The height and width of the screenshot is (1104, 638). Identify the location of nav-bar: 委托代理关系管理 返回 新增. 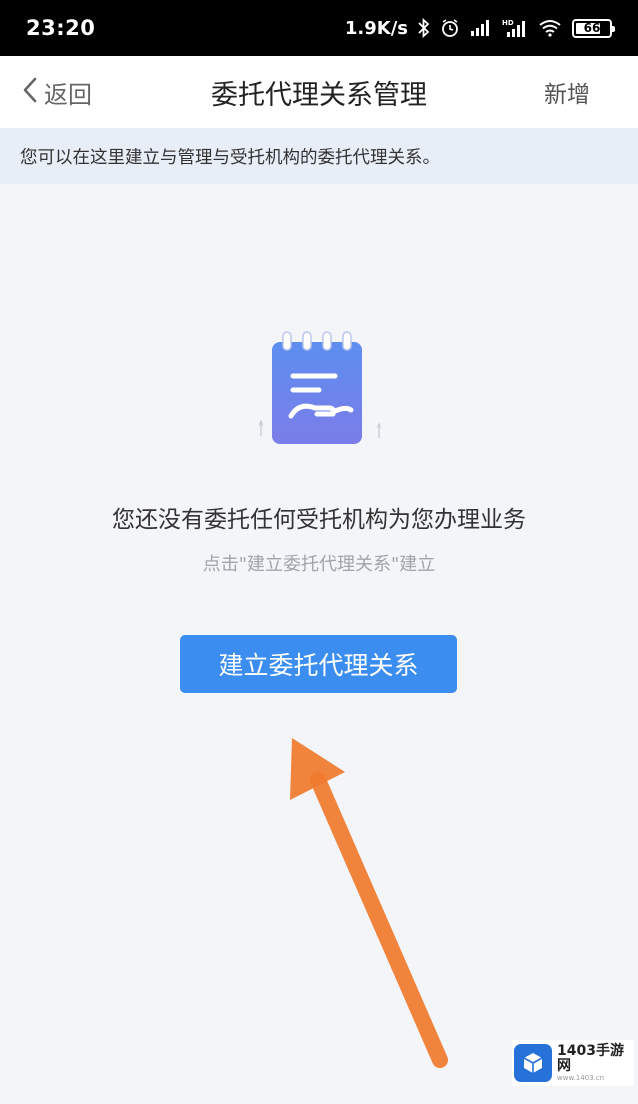
(319, 92).